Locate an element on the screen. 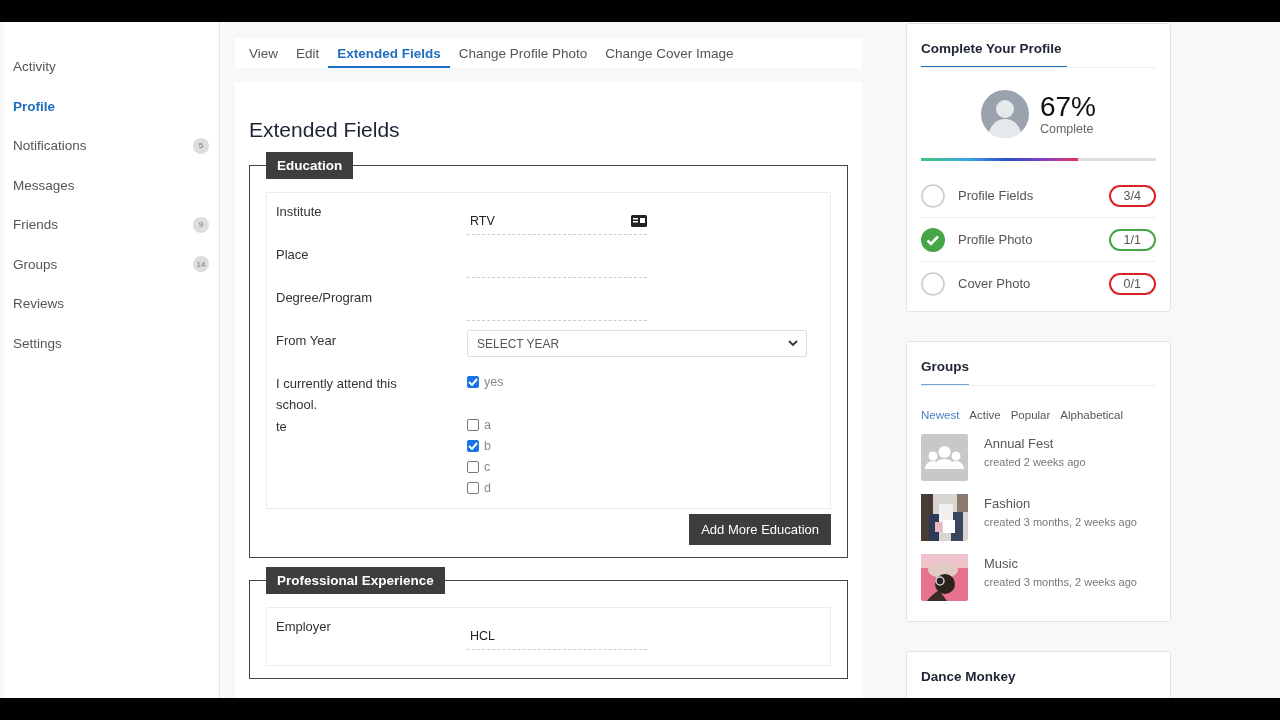 This screenshot has width=1280, height=720. sidebar-item: Groups is located at coordinates (35, 264).